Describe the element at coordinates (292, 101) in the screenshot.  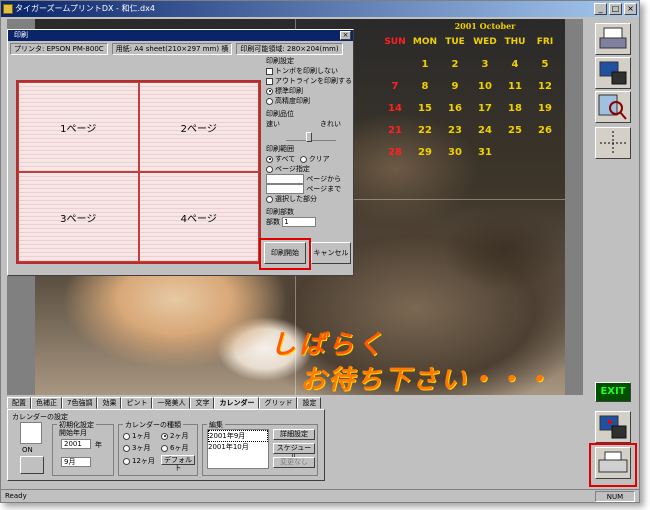
I see `hq-print-label: 高精度印刷` at that location.